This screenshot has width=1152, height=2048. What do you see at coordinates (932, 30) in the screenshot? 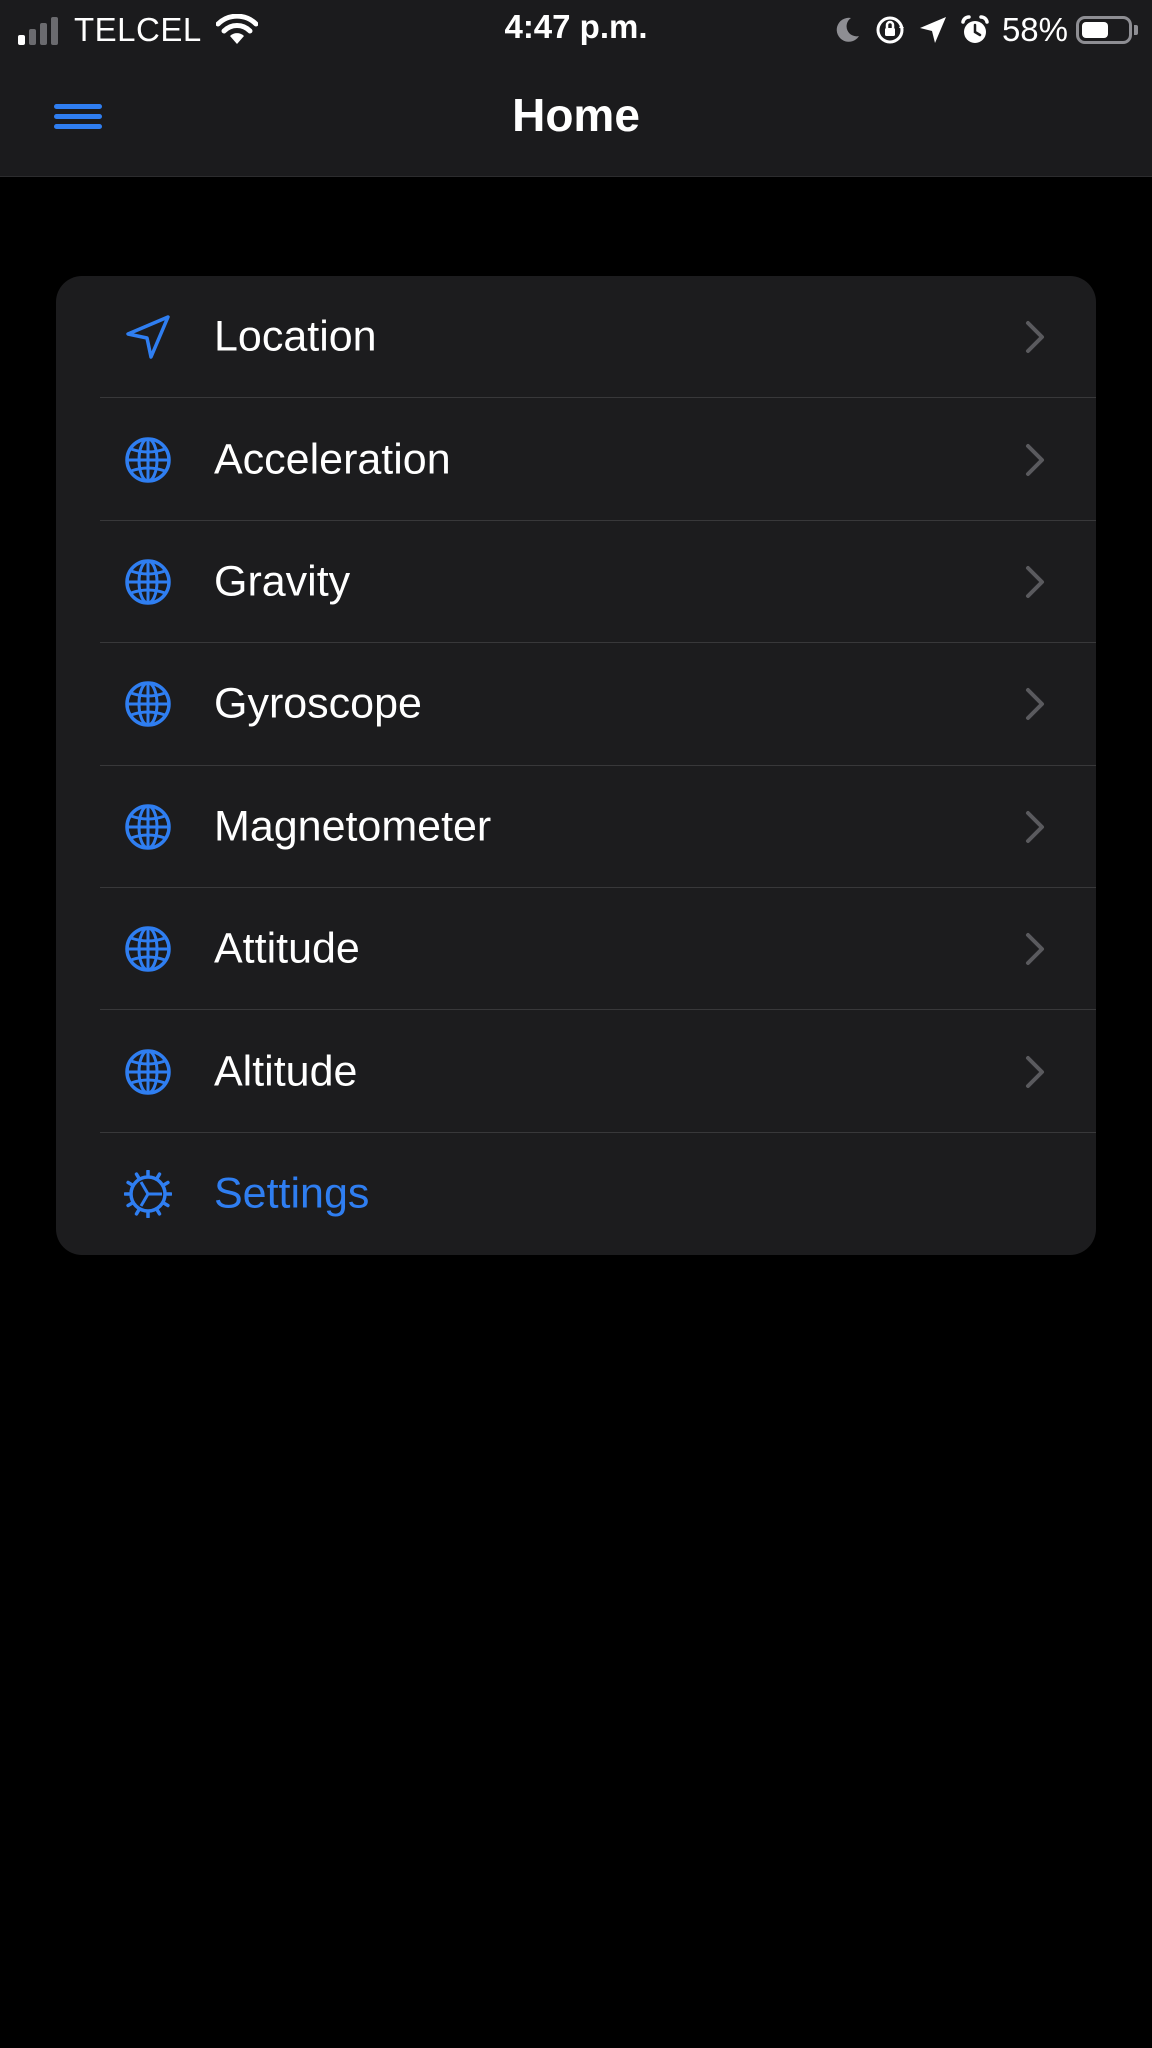
I see `location-services-icon` at bounding box center [932, 30].